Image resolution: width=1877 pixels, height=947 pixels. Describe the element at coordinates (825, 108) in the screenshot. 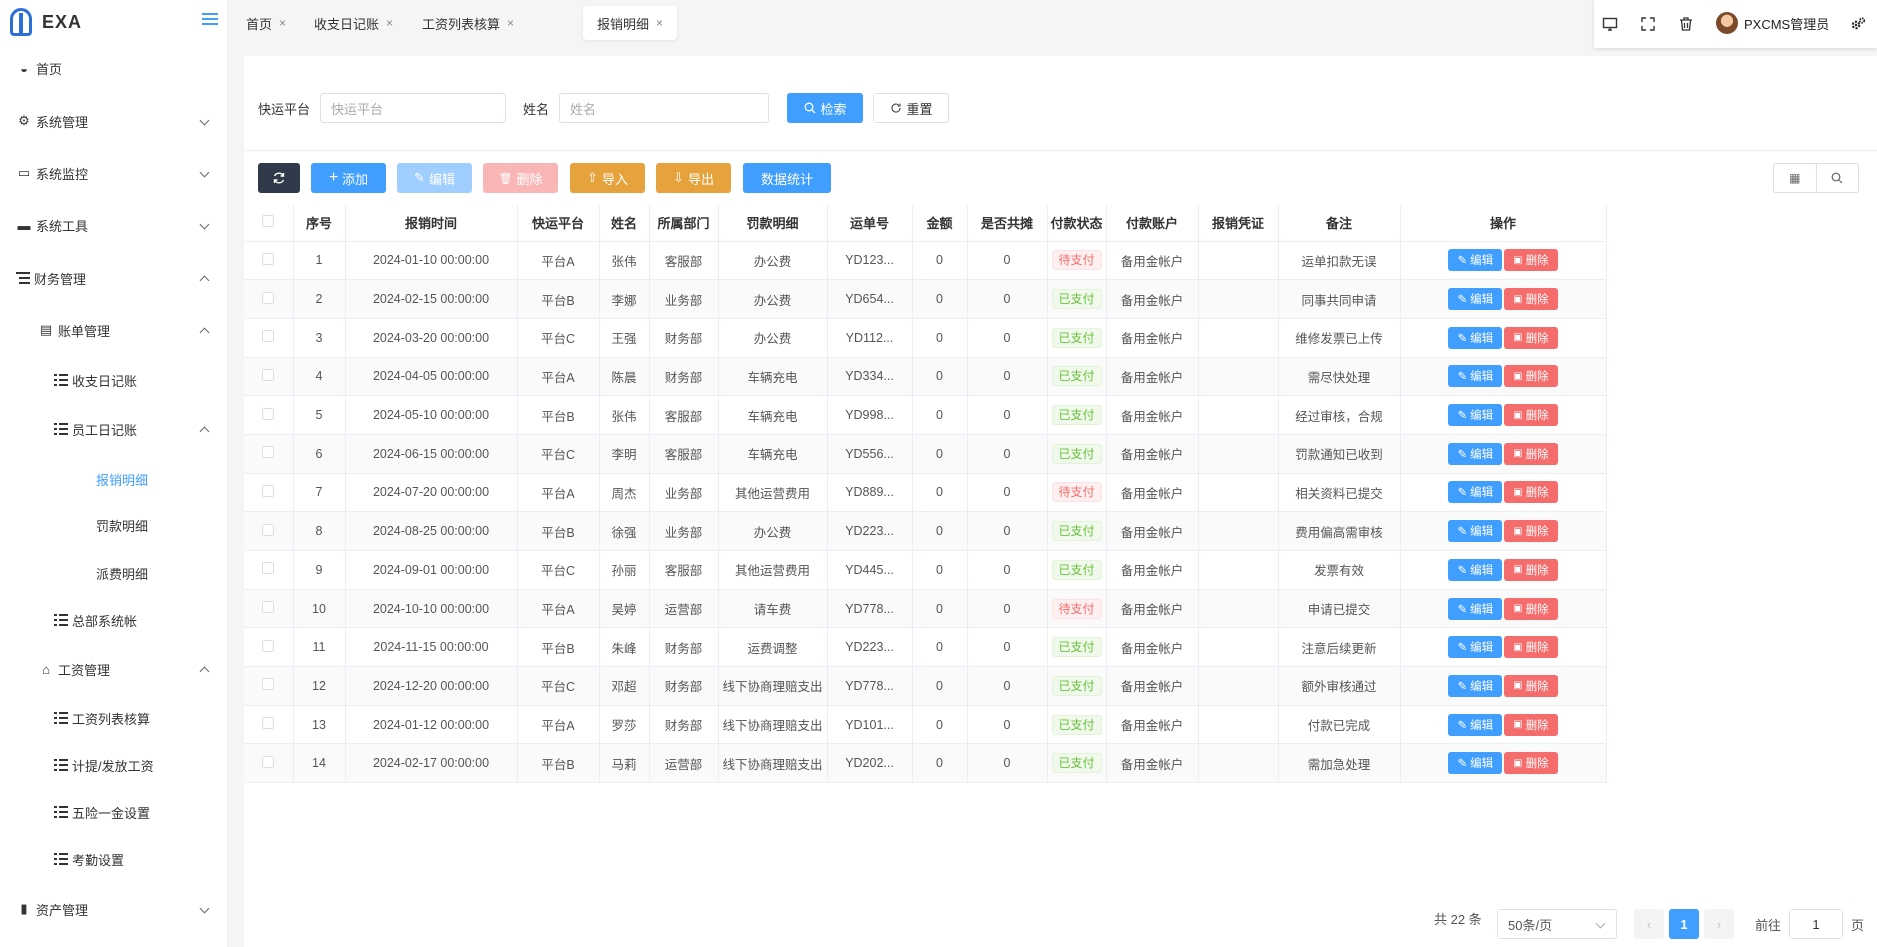

I see `search-button: 检索` at that location.